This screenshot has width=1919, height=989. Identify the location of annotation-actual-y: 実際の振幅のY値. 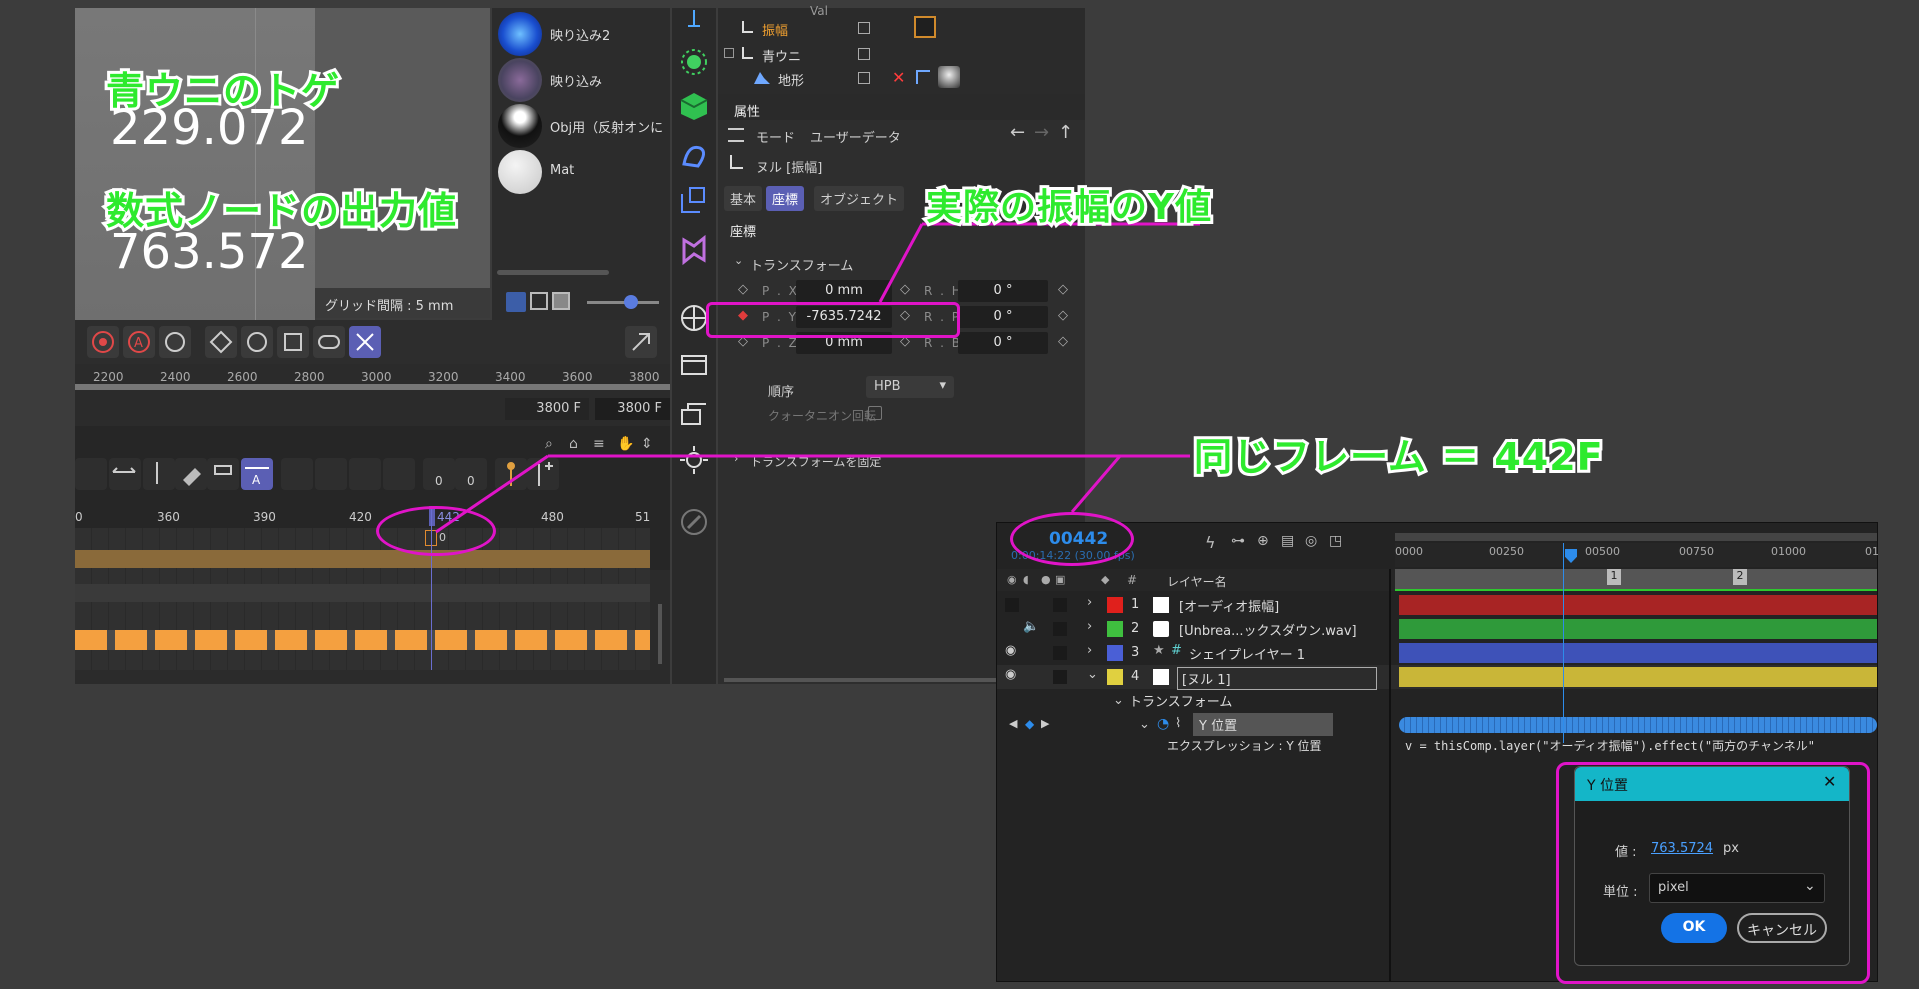
(1068, 207).